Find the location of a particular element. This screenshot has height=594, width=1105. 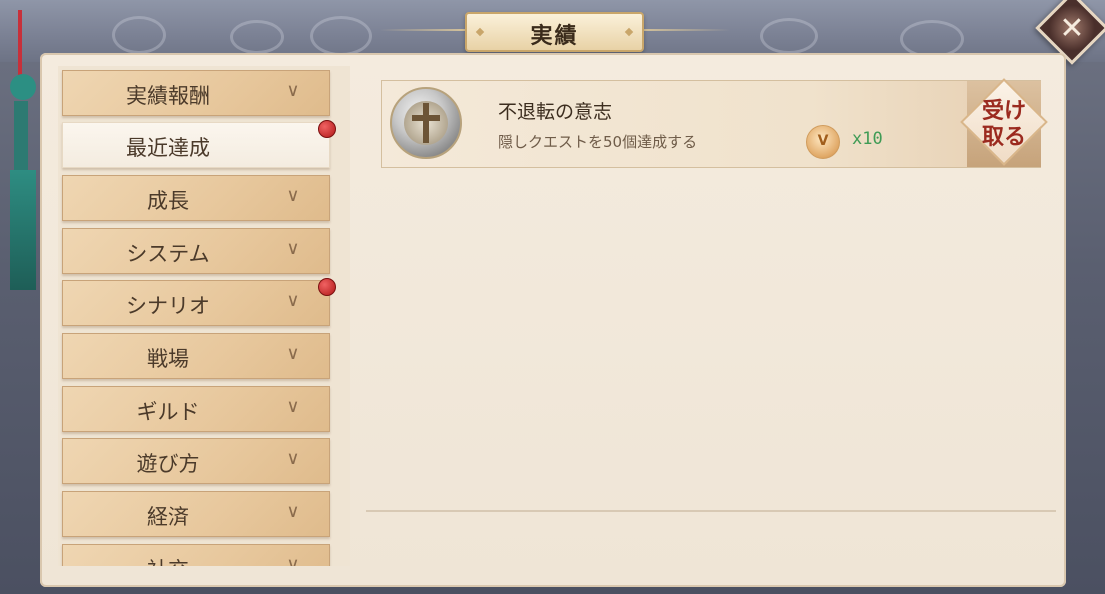

sidebar-item-label: 社交 is located at coordinates (168, 560).